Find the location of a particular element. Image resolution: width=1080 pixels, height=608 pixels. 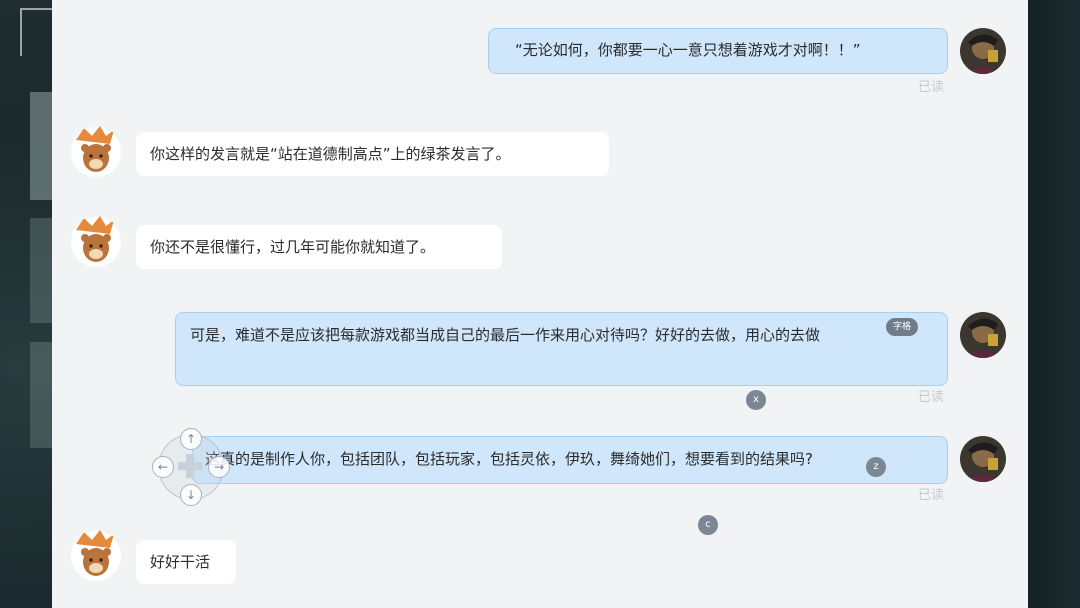

chat-bubble-incoming: 好好干活 is located at coordinates (186, 562).